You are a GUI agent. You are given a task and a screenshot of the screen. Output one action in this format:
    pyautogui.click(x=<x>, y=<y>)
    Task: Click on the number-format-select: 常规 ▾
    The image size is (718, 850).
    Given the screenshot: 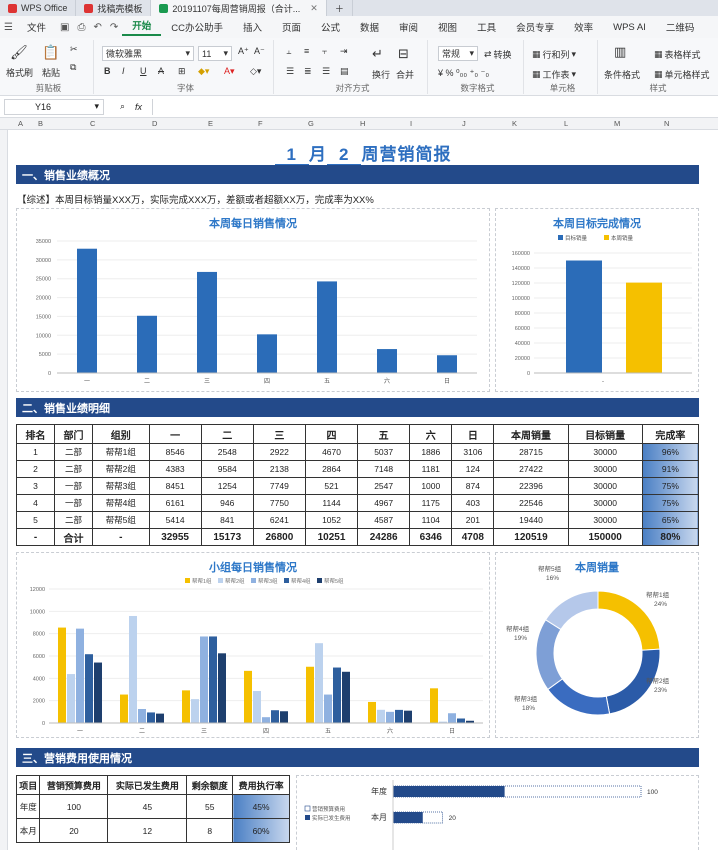 What is the action you would take?
    pyautogui.click(x=458, y=53)
    